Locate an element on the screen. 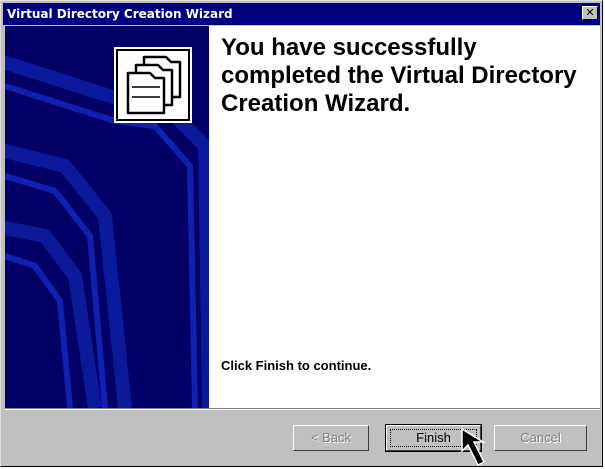 The image size is (605, 469). cancel-button: Cancel is located at coordinates (540, 438).